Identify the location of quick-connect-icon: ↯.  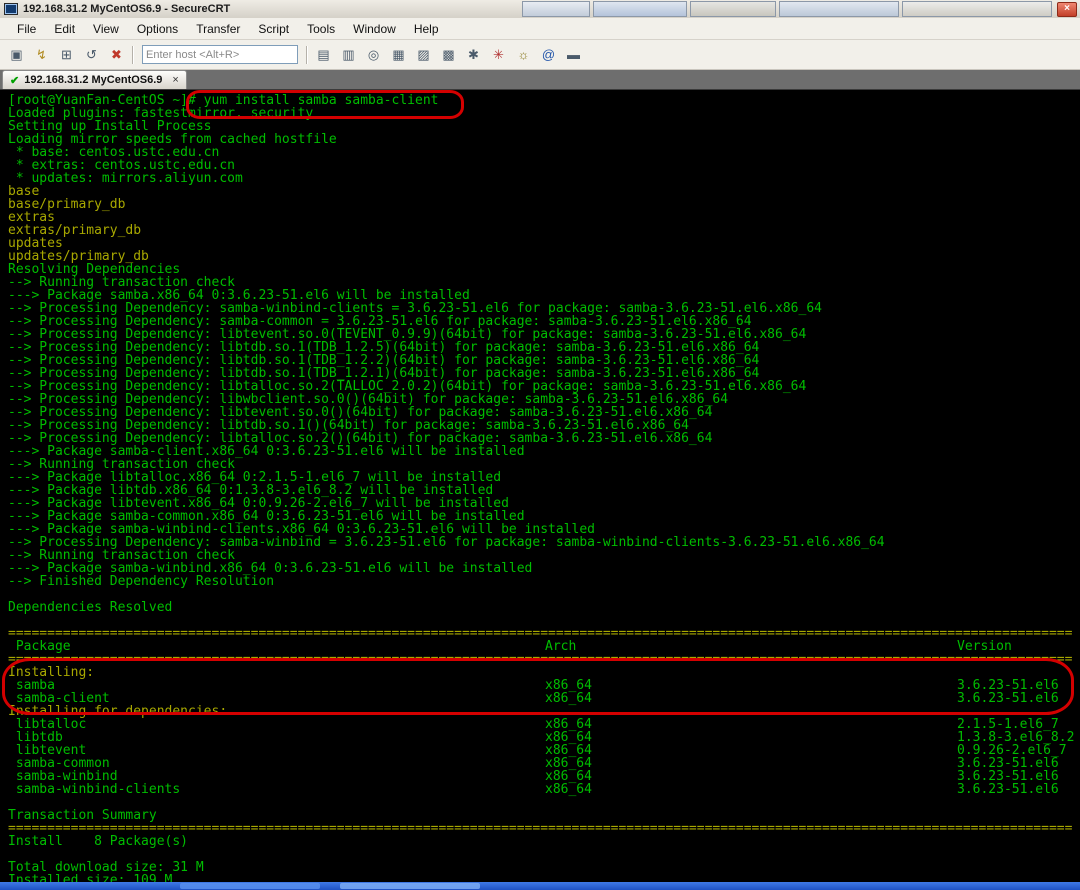
(41, 55).